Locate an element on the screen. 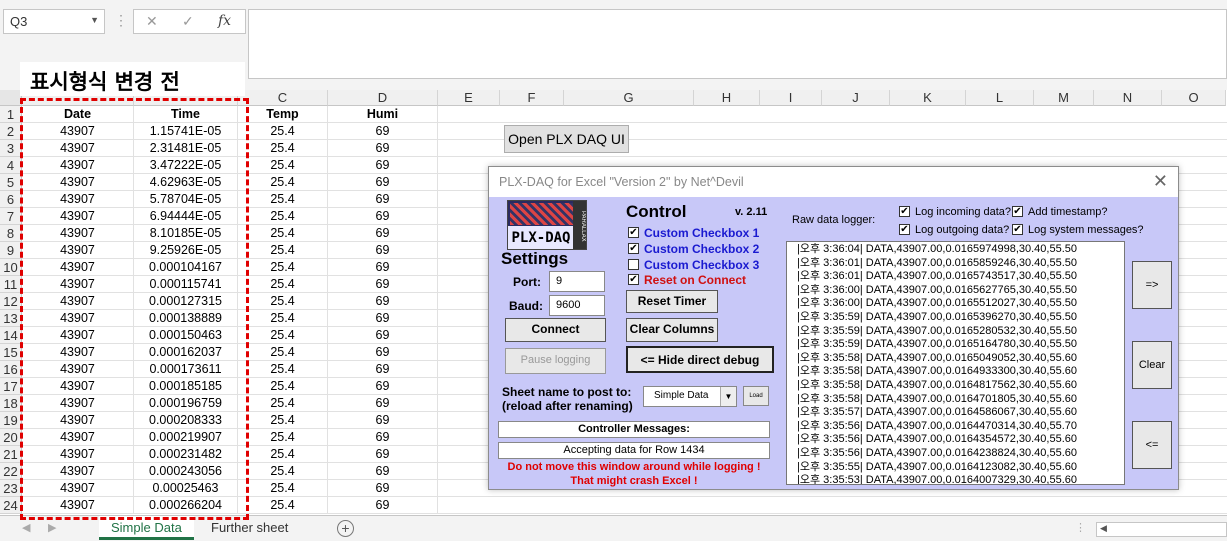 The height and width of the screenshot is (541, 1227). row-header: 6 is located at coordinates (11, 199).